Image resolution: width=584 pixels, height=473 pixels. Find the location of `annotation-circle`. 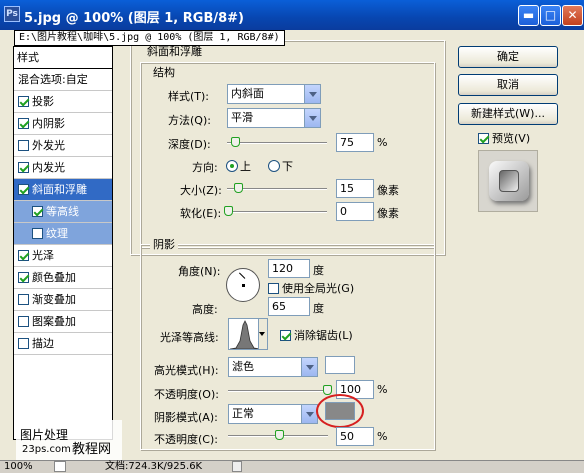

annotation-circle is located at coordinates (340, 411).